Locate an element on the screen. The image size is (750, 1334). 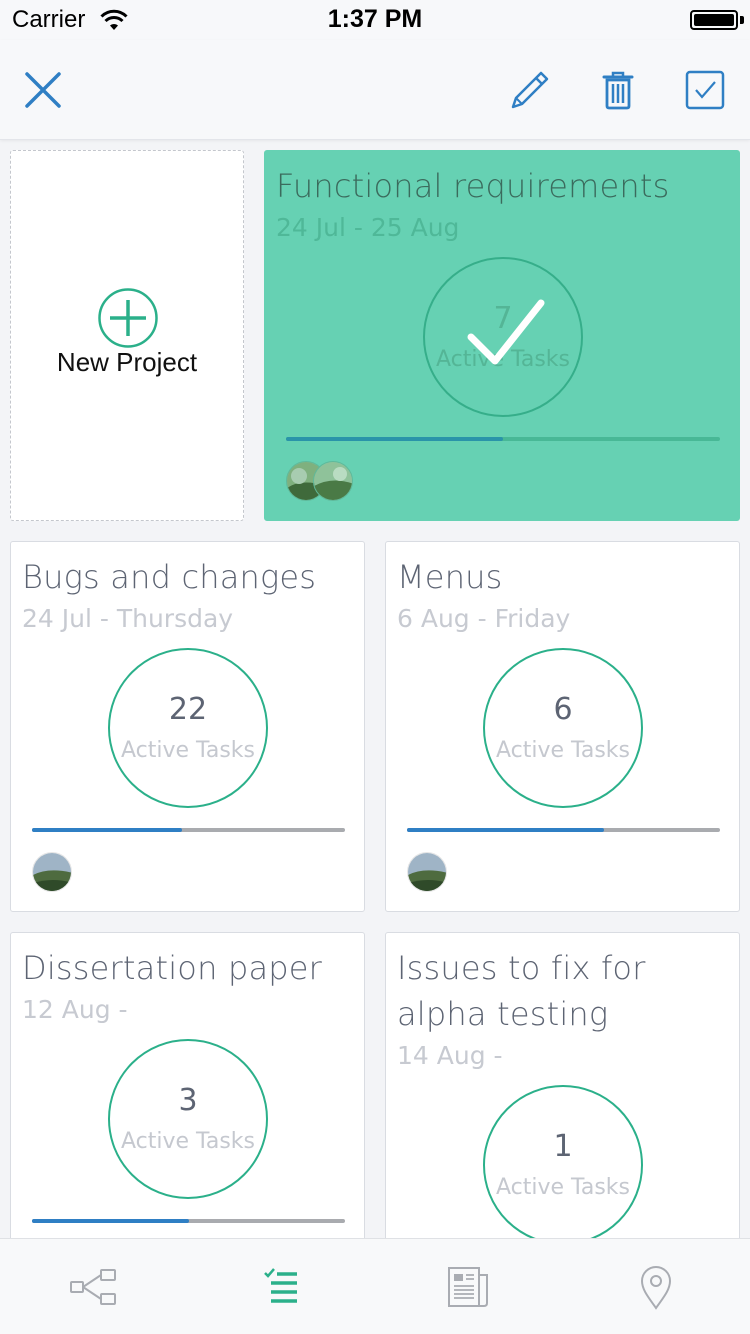
hierarchy-icon is located at coordinates (92, 1287).